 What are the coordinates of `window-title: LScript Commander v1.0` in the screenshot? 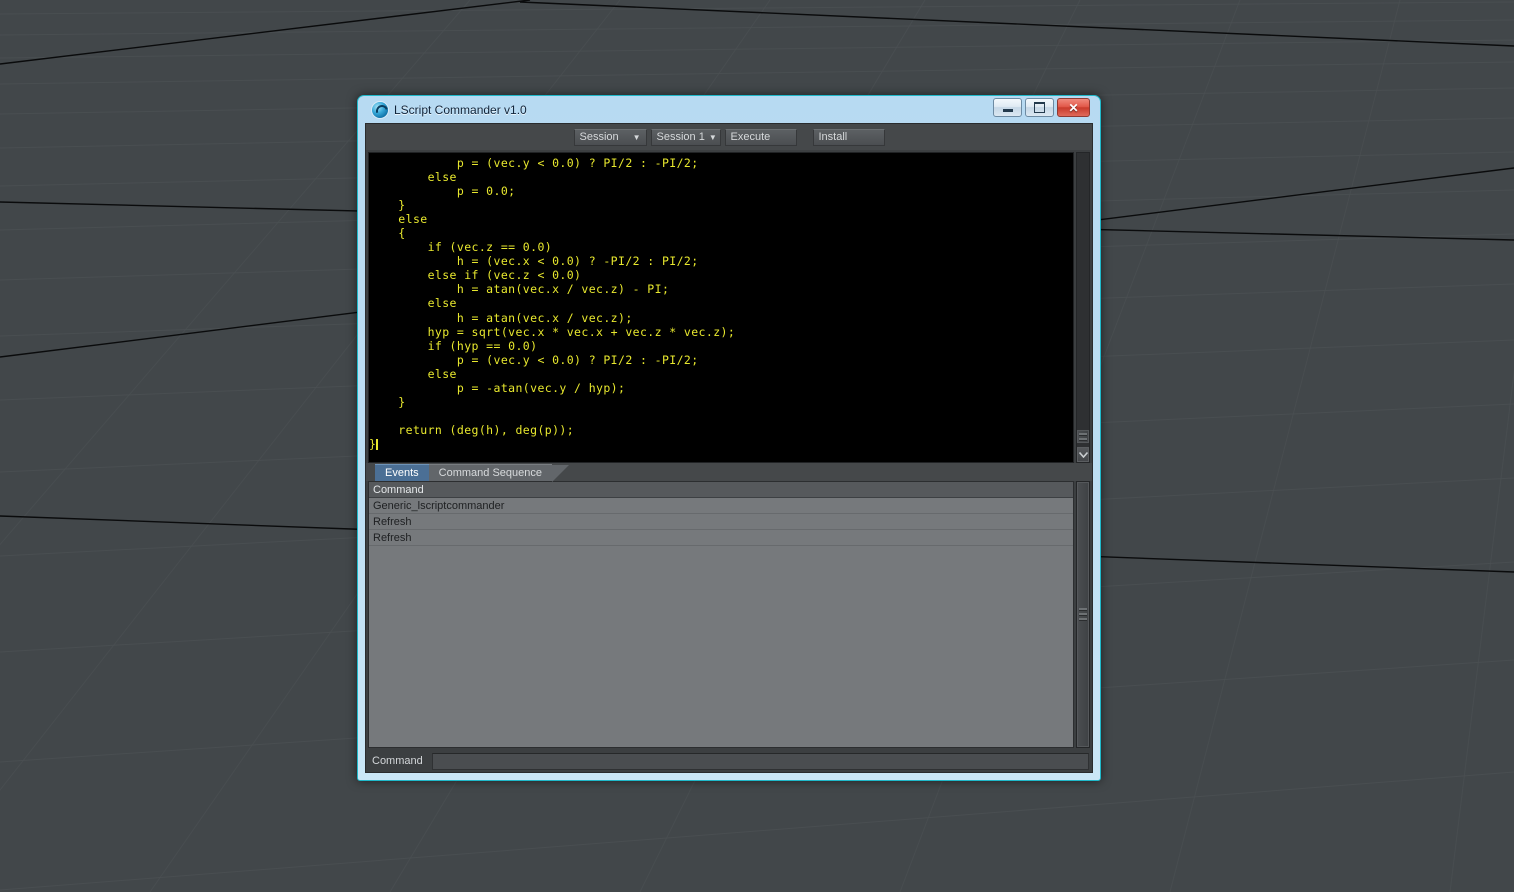 It's located at (460, 109).